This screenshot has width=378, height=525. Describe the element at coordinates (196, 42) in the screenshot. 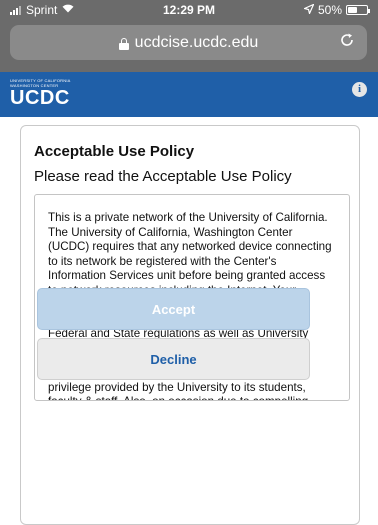

I see `url-text: ucdcise.ucdc.edu` at that location.